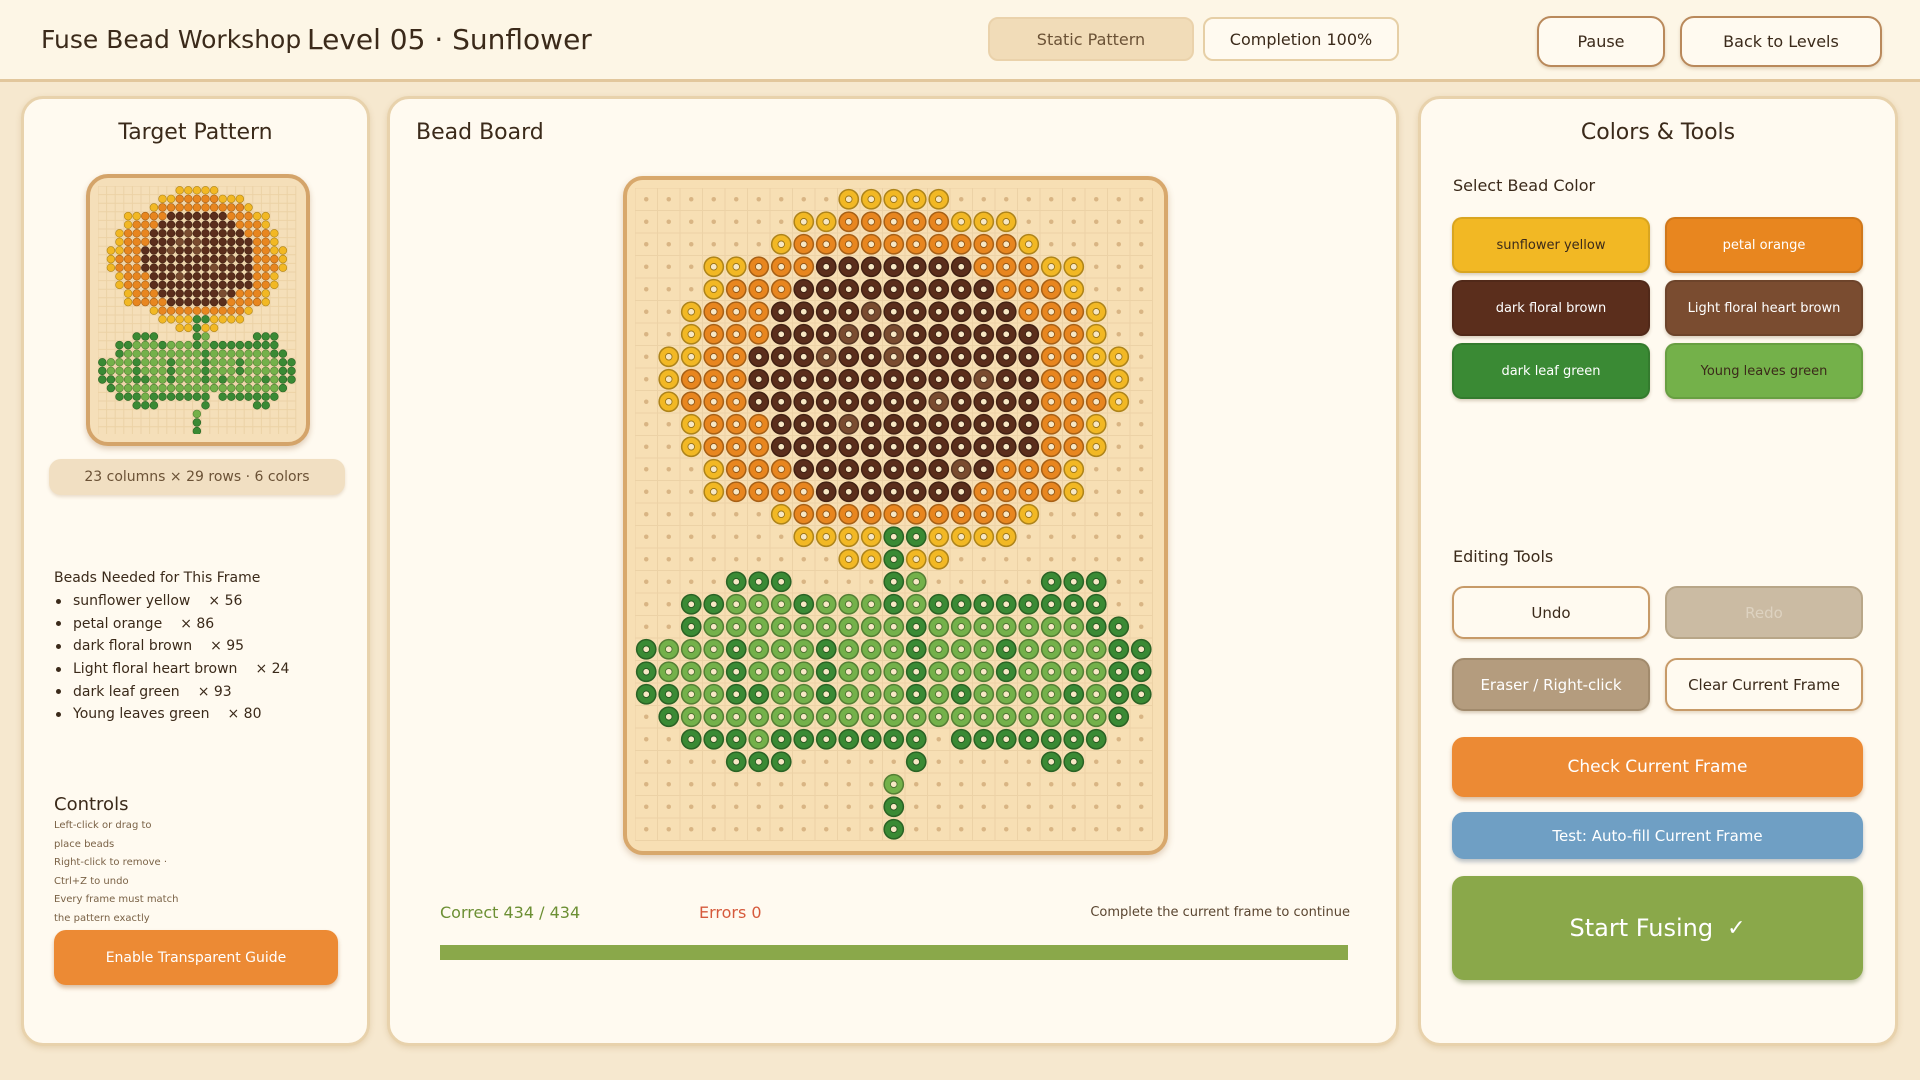  I want to click on color-button-dark-leaf-green: dark leaf green, so click(1551, 371).